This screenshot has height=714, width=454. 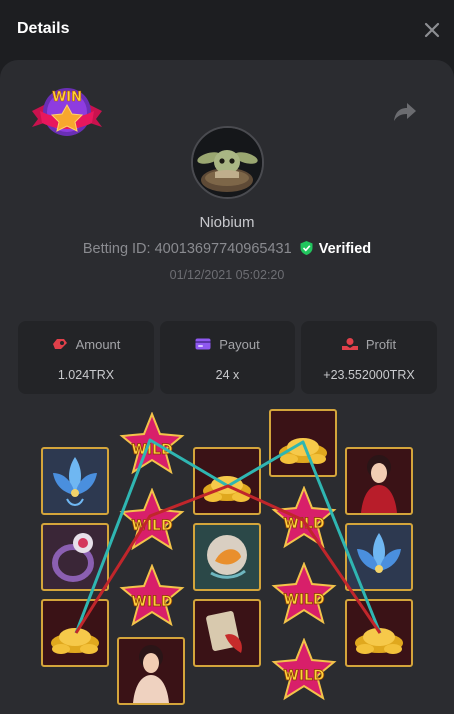 What do you see at coordinates (432, 30) in the screenshot?
I see `close-icon` at bounding box center [432, 30].